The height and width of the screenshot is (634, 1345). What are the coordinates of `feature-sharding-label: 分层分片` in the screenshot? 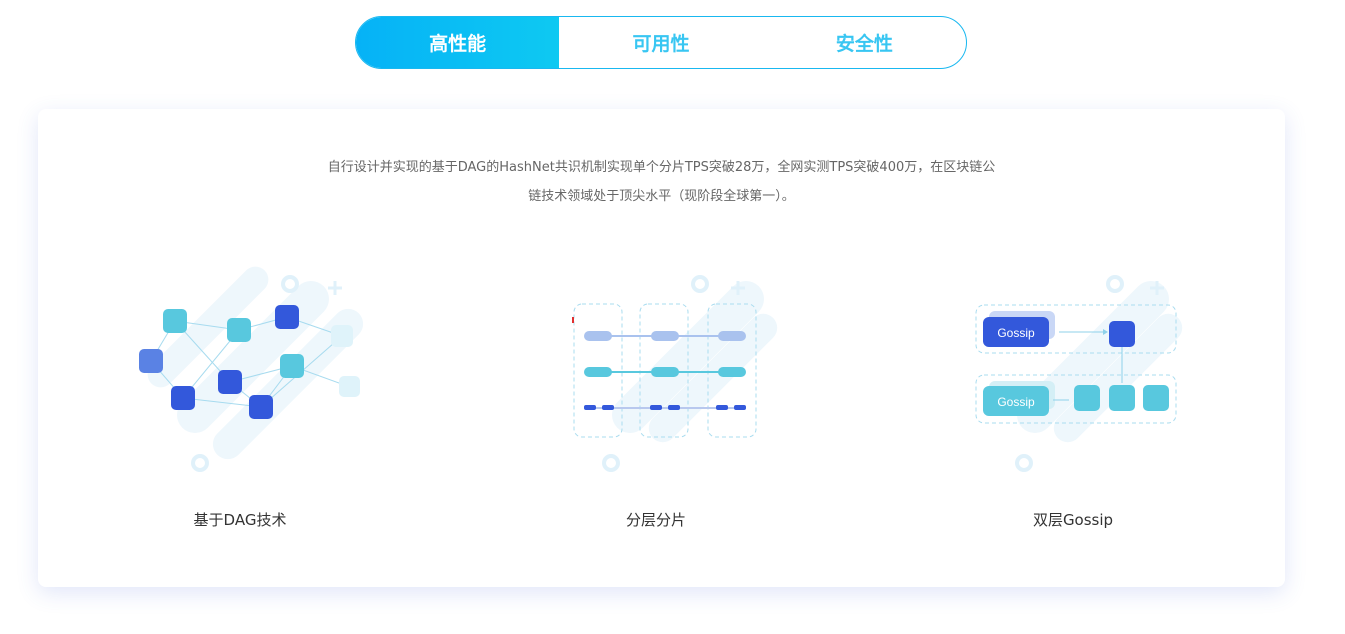 It's located at (655, 520).